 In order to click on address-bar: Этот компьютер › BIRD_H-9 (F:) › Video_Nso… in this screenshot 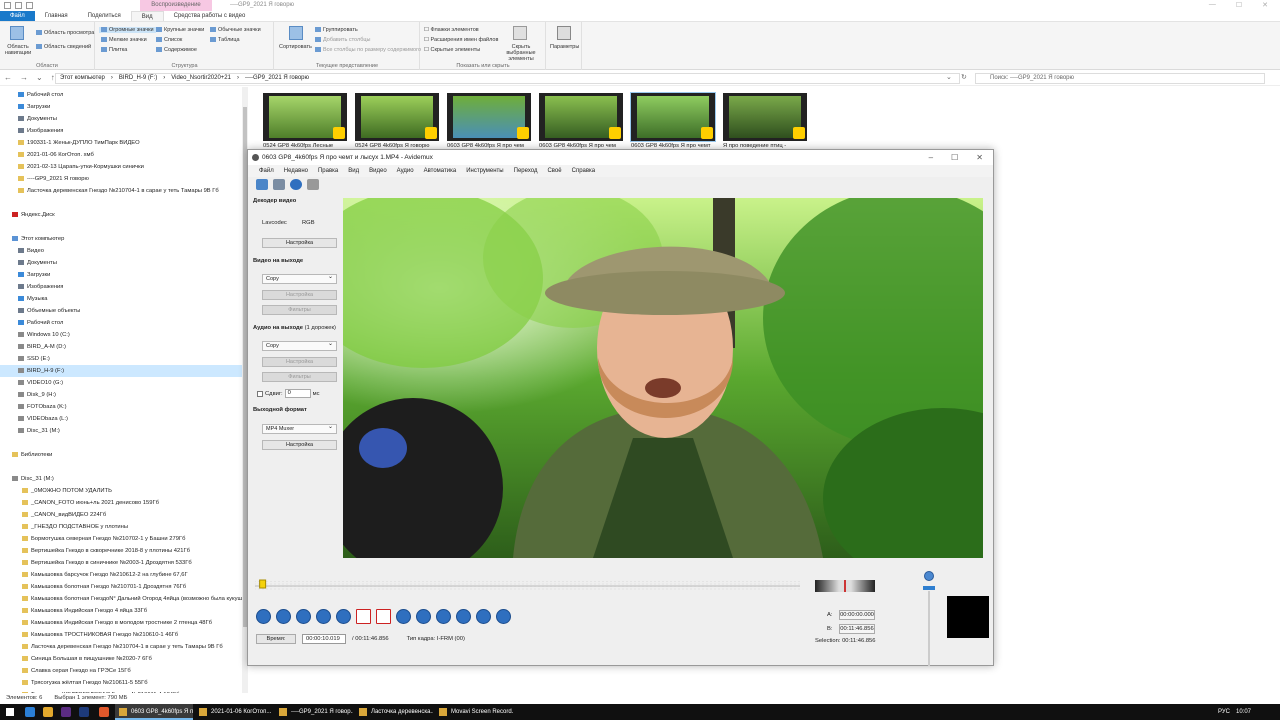, I will do `click(507, 78)`.